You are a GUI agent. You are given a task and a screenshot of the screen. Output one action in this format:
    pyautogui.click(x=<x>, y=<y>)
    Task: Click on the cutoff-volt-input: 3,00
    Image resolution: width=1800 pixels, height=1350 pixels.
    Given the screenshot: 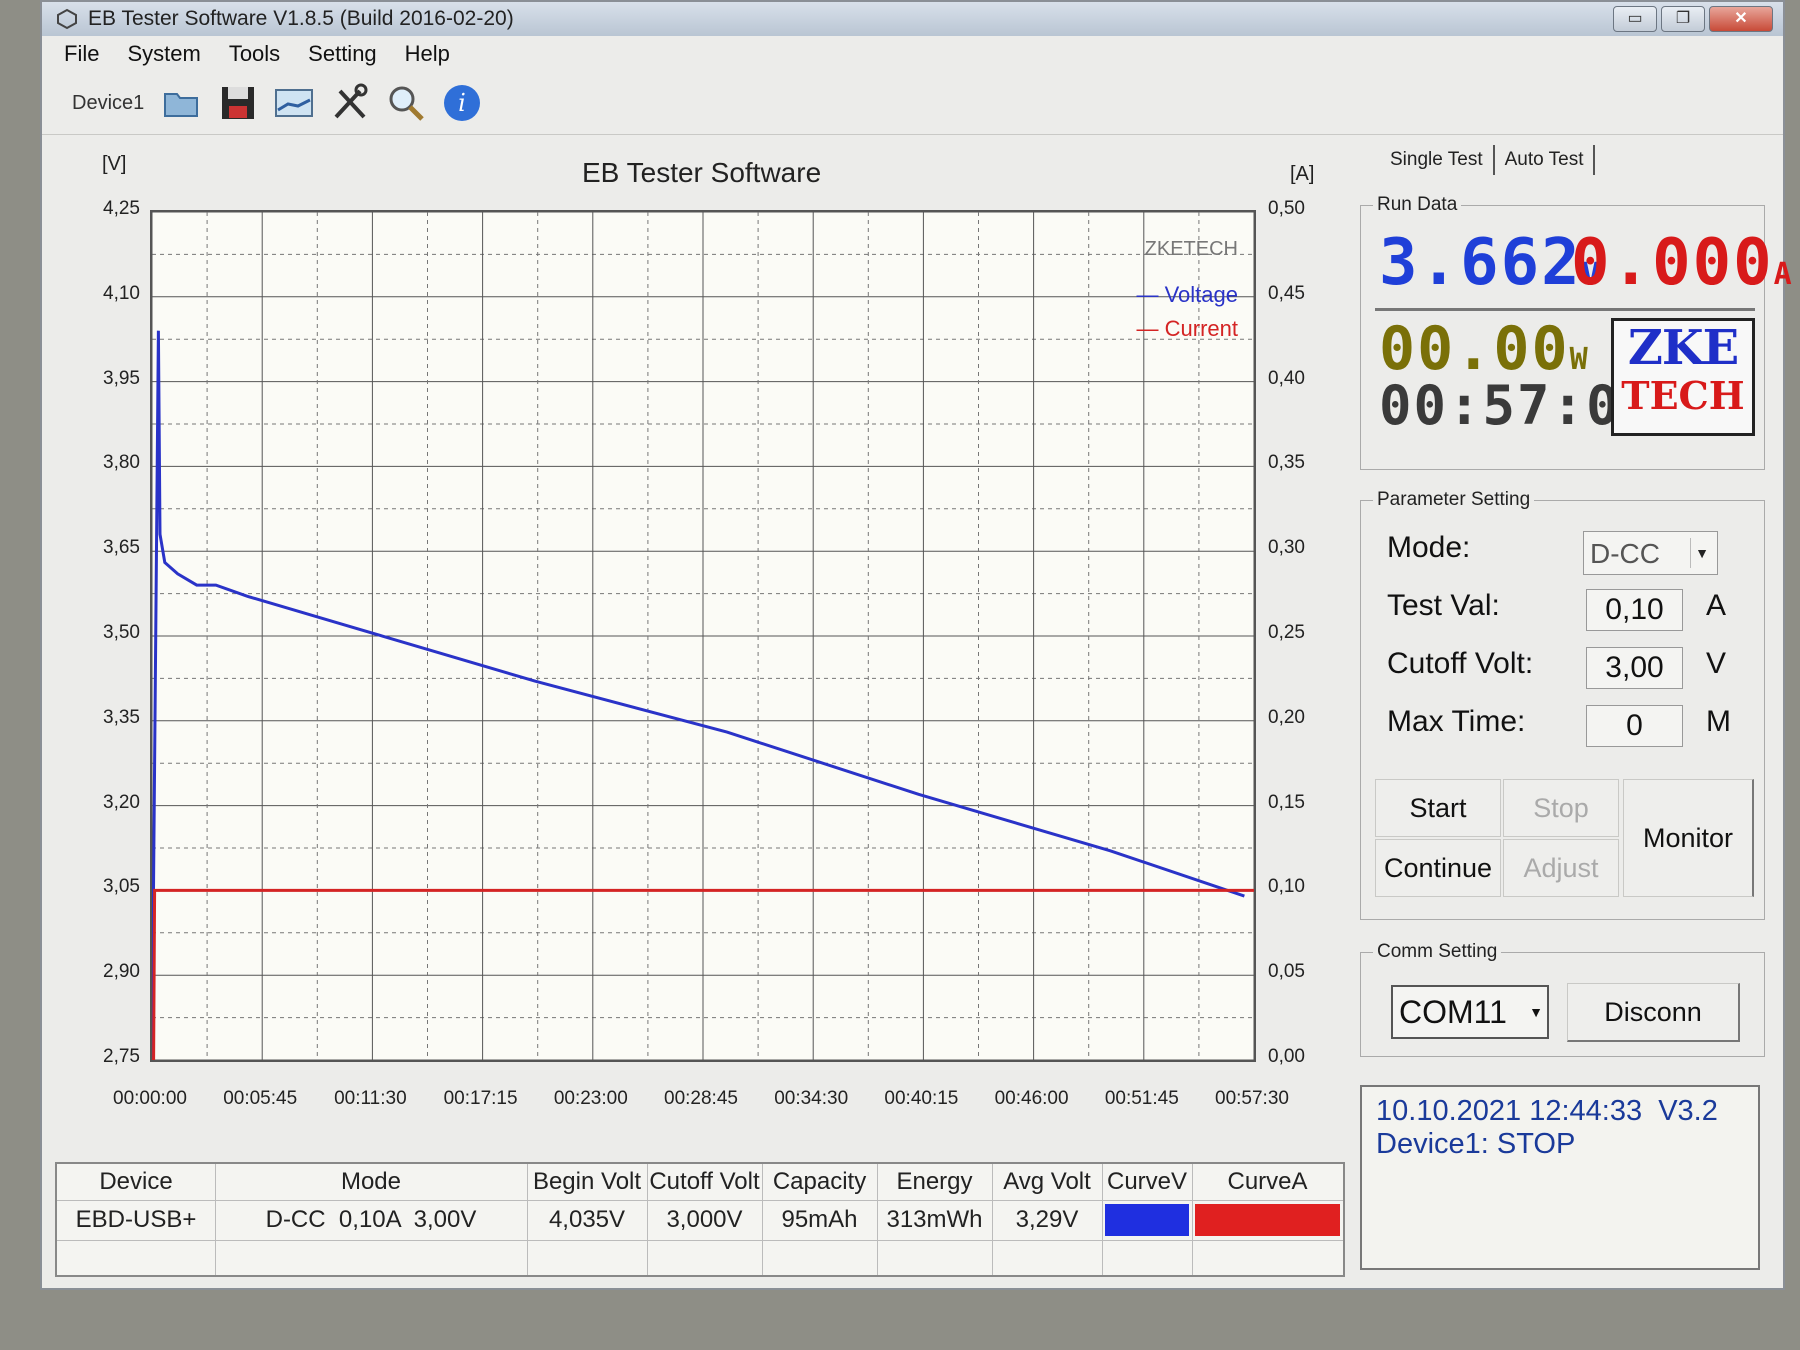 What is the action you would take?
    pyautogui.click(x=1634, y=668)
    